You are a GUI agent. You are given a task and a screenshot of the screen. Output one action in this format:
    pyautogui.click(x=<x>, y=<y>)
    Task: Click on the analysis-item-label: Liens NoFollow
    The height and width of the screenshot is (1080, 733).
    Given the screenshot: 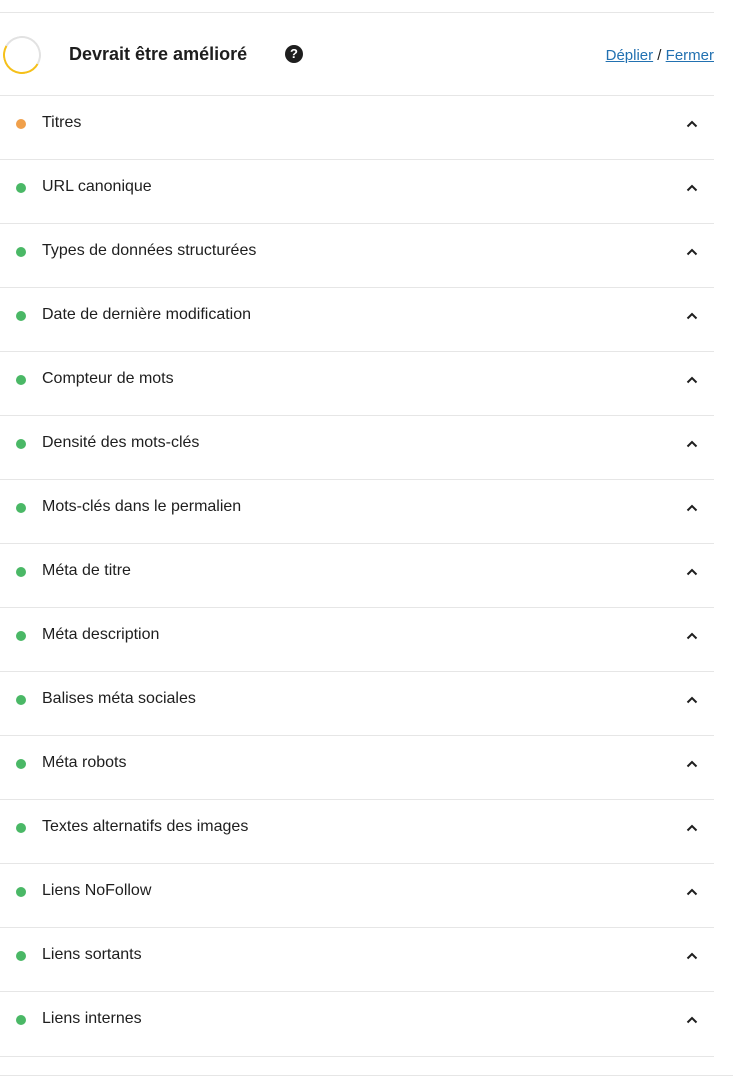 What is the action you would take?
    pyautogui.click(x=97, y=890)
    